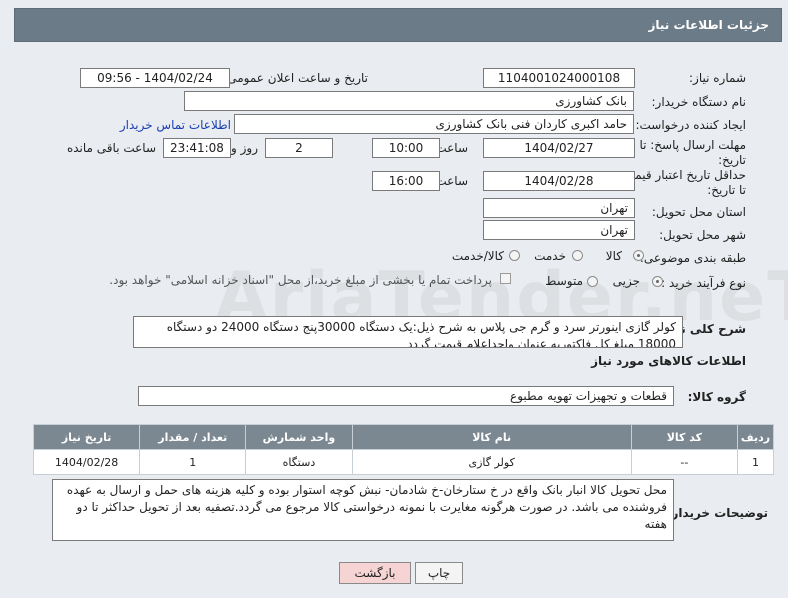  I want to click on goods-section-title: اطلاعات کالاهای مورد نیاز, so click(668, 361).